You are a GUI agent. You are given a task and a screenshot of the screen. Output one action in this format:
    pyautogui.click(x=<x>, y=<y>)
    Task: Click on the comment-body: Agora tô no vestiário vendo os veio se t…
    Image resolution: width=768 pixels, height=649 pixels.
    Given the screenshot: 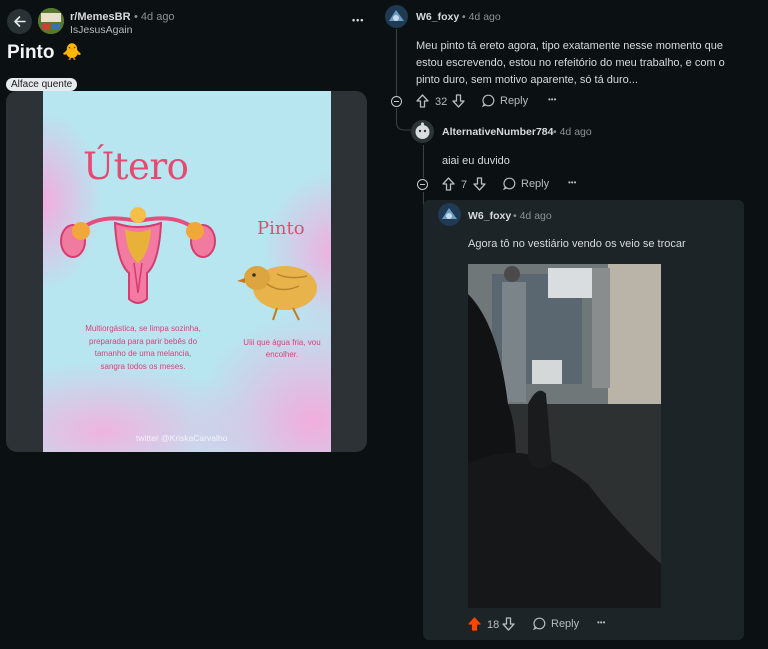 What is the action you would take?
    pyautogui.click(x=577, y=244)
    